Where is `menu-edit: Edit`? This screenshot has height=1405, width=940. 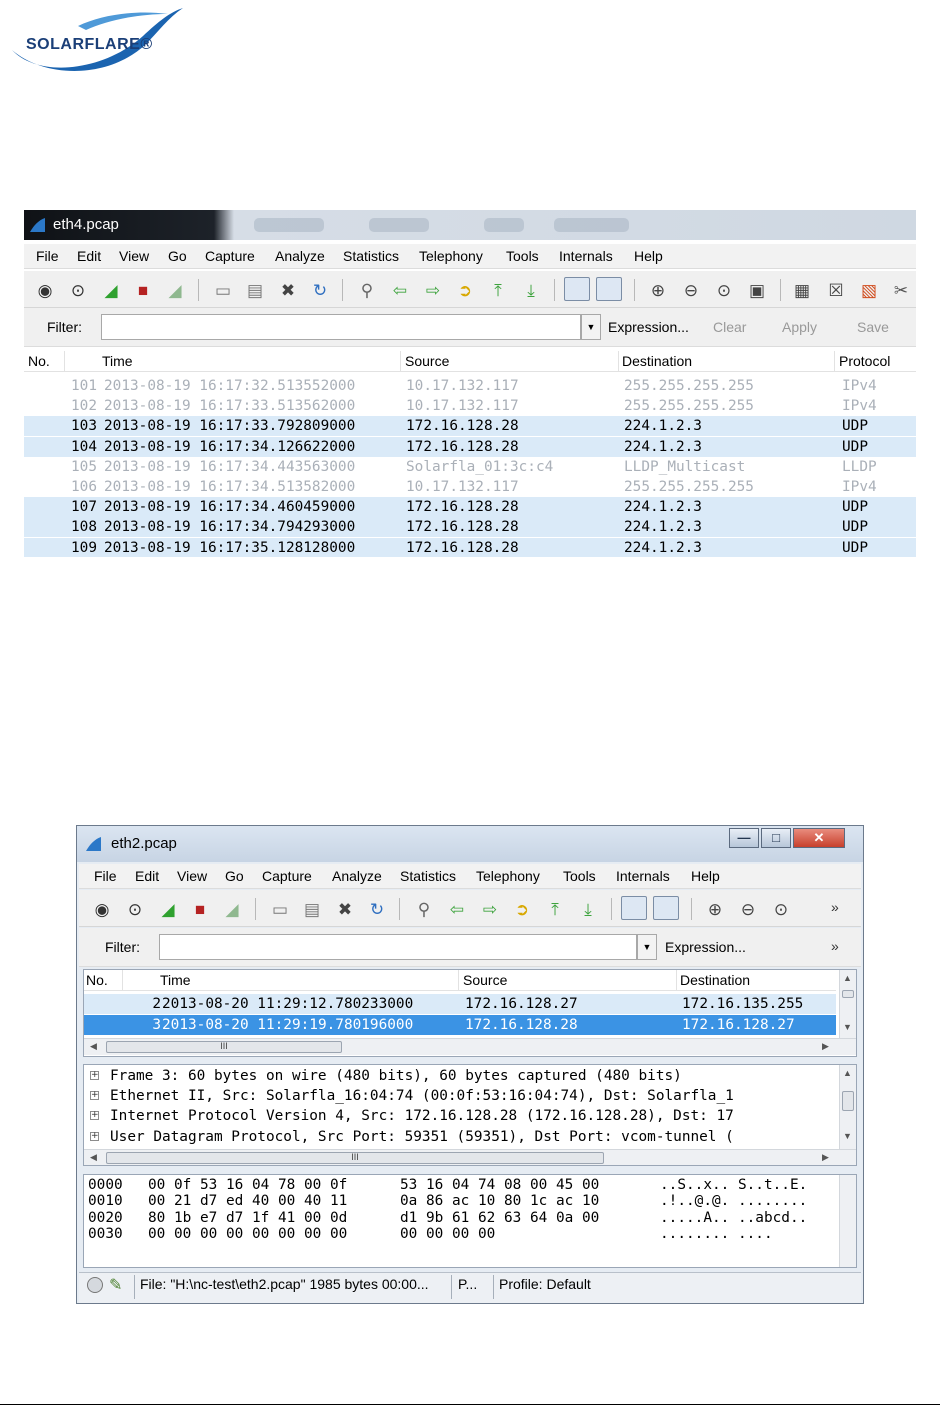 menu-edit: Edit is located at coordinates (147, 876).